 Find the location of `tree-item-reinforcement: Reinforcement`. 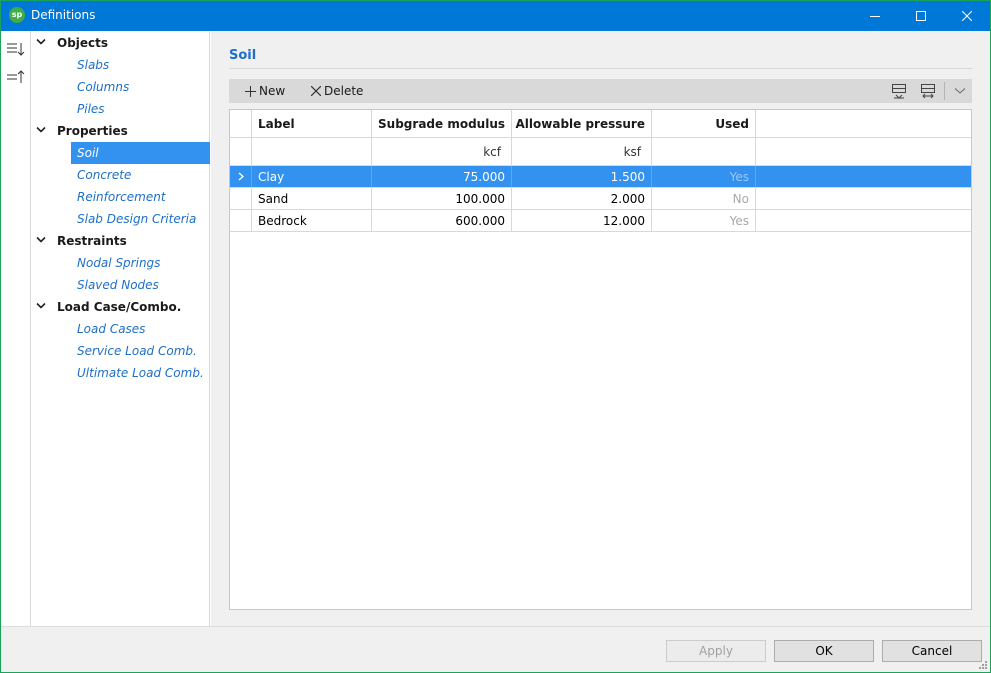

tree-item-reinforcement: Reinforcement is located at coordinates (120, 197).